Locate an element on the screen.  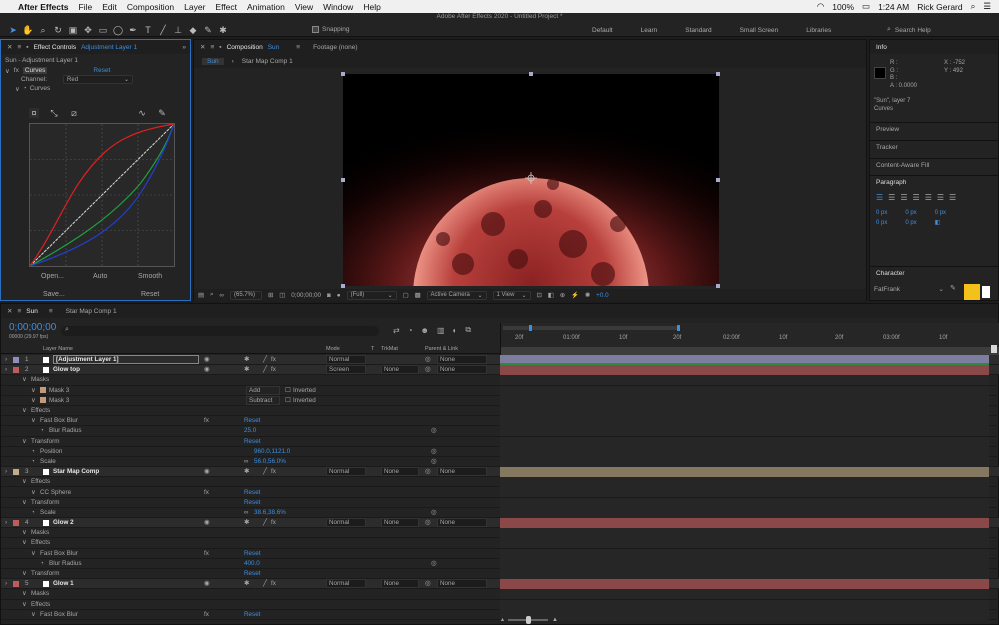
justify-all-icon: ☰ is located at coordinates (952, 197).